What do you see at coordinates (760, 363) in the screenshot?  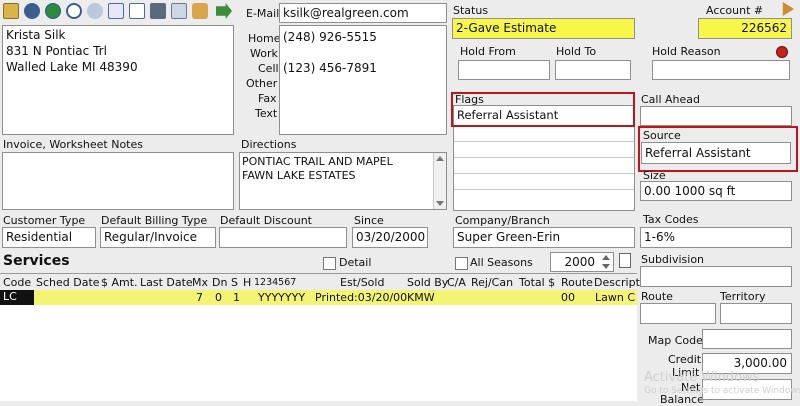 I see `credit-limit-value: 3,000.00` at bounding box center [760, 363].